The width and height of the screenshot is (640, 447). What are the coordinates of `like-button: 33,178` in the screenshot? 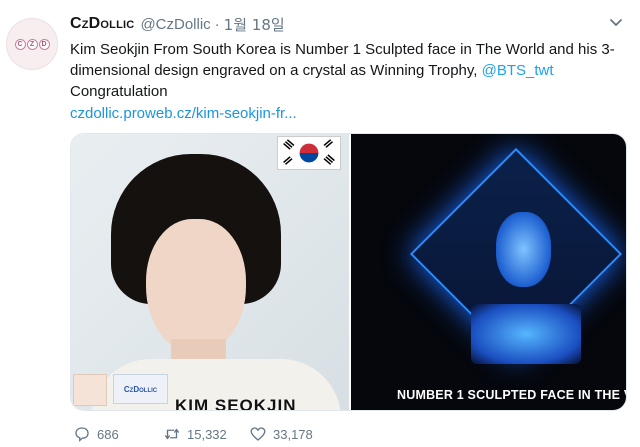 It's located at (281, 434).